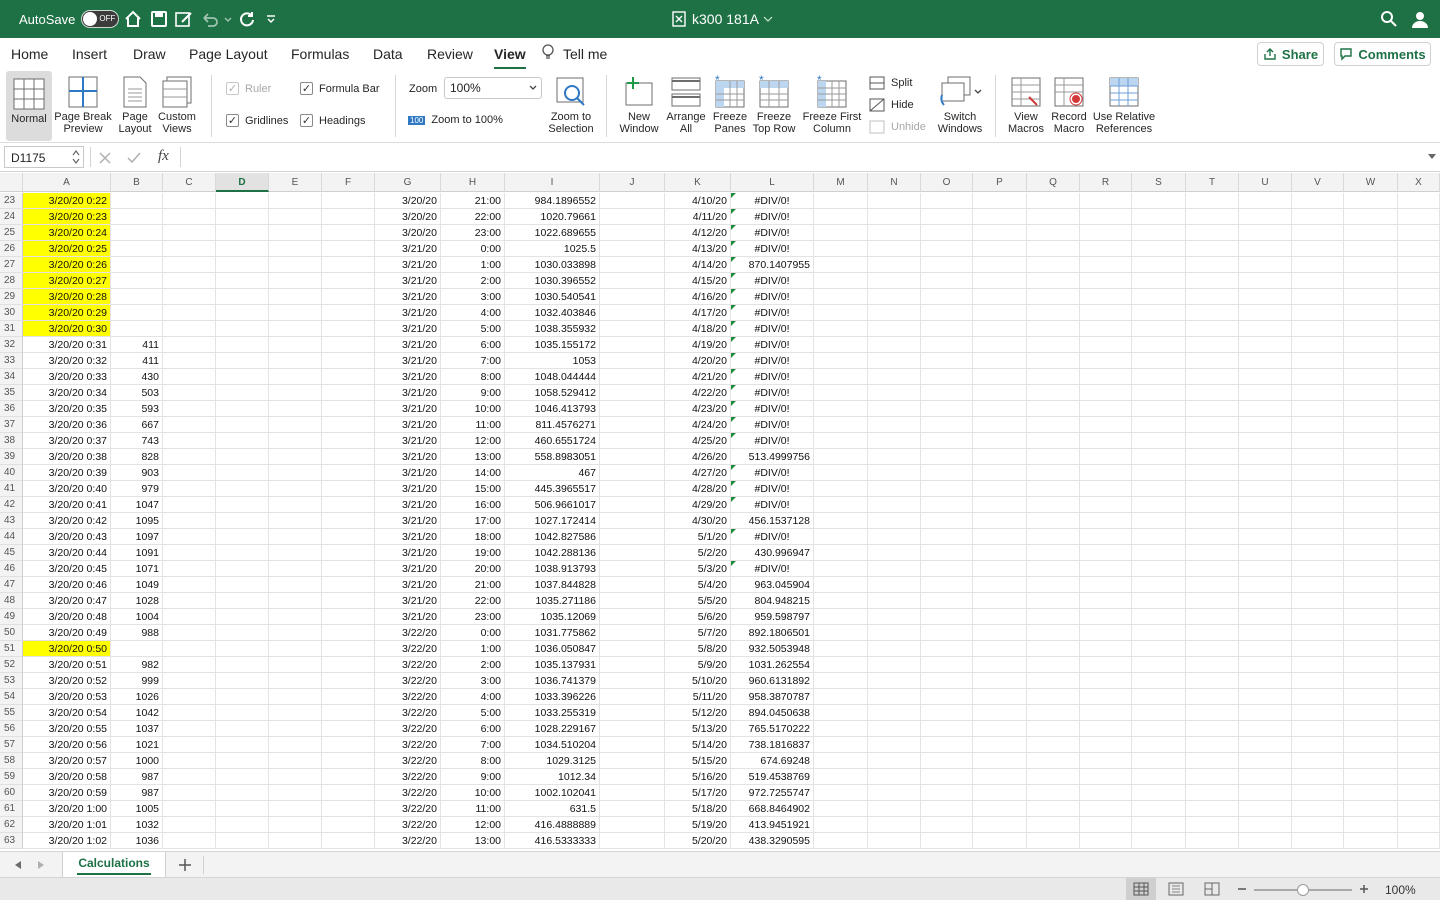 The height and width of the screenshot is (900, 1440). I want to click on cell-b: 1000, so click(137, 761).